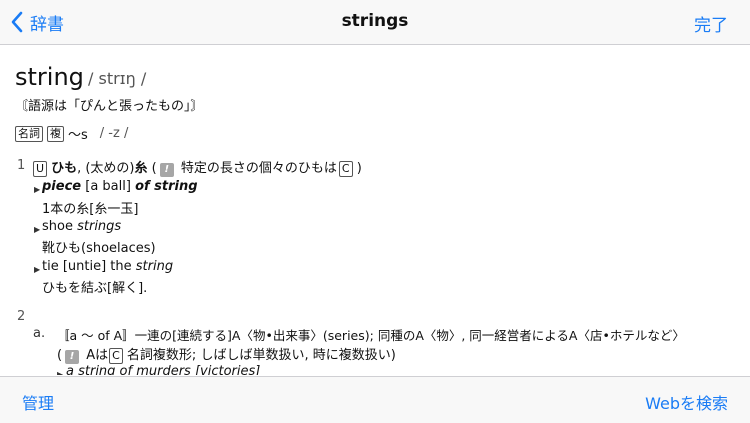  I want to click on sense-2-note: (! Aは C 名詞複数形; しばしば単数扱い, 時に複数扱い), so click(226, 354).